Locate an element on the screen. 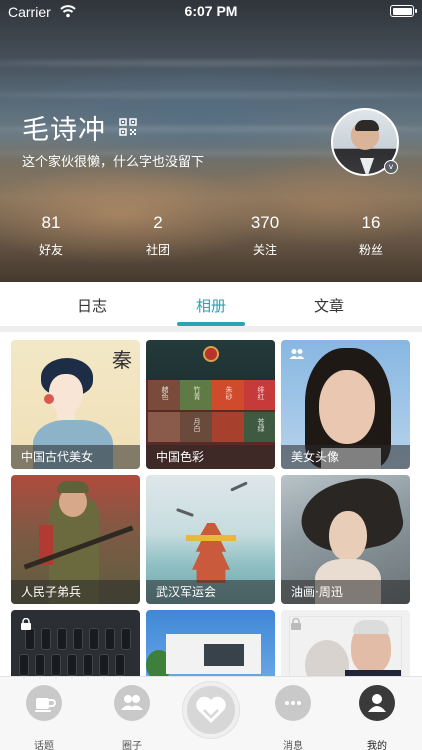 The image size is (422, 750). chat-bubble-icon is located at coordinates (293, 703).